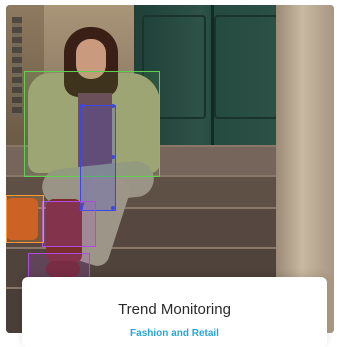  I want to click on detection-box-boots, so click(69, 224).